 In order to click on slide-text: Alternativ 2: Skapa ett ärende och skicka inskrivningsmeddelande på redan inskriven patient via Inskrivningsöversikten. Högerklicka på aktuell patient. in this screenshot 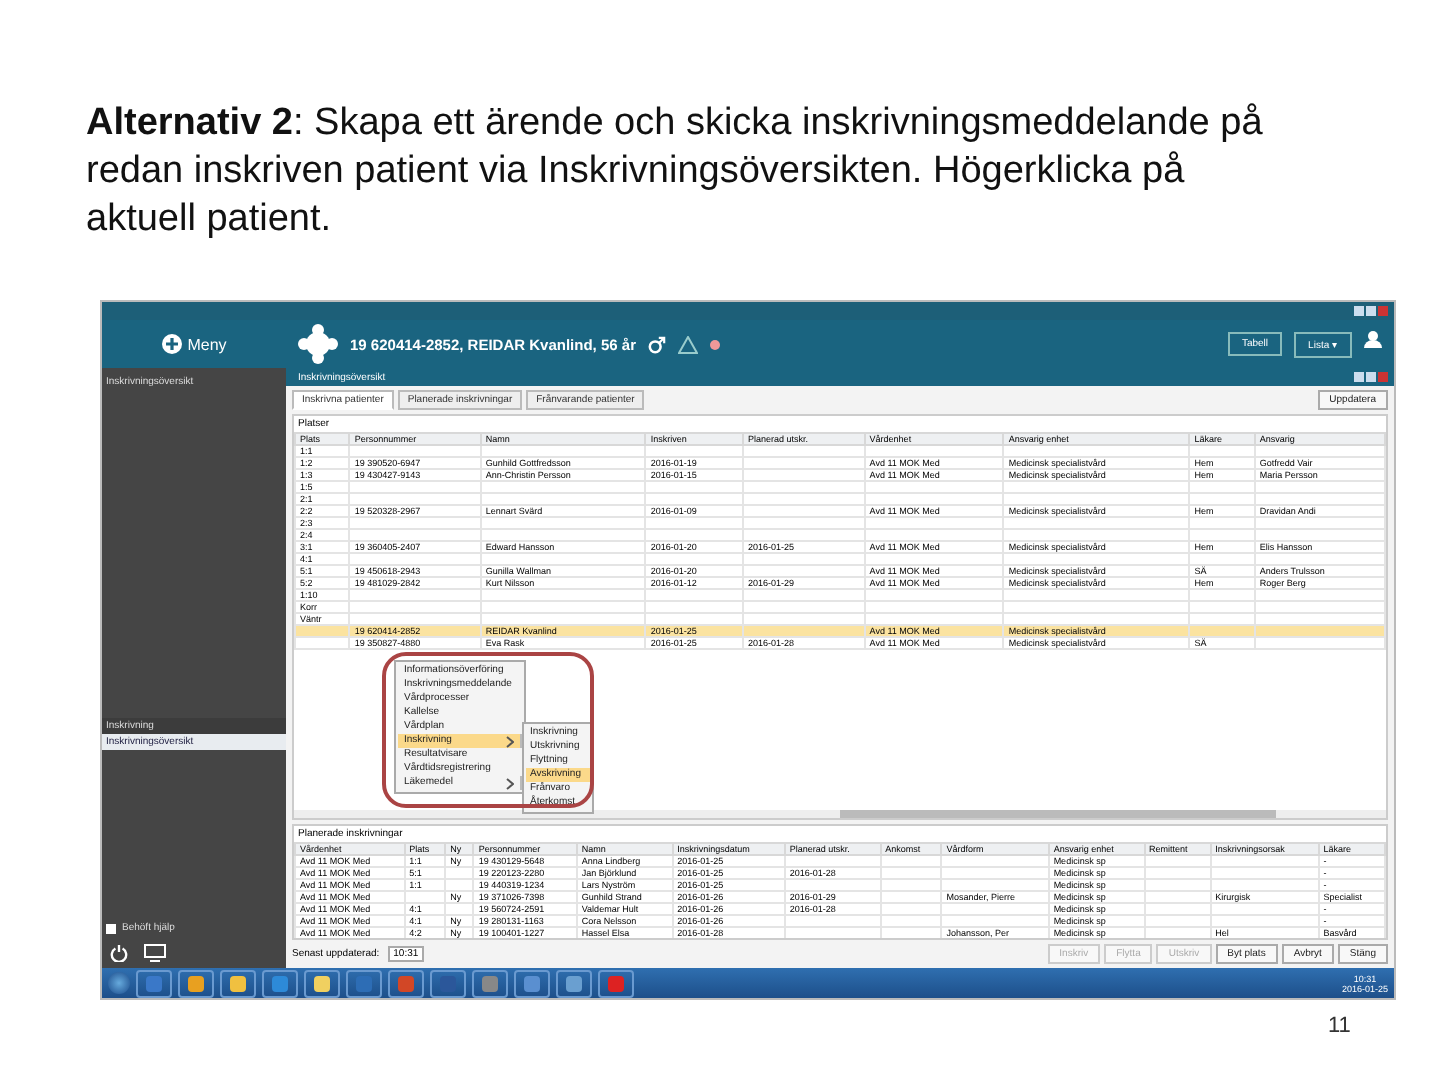, I will do `click(675, 172)`.